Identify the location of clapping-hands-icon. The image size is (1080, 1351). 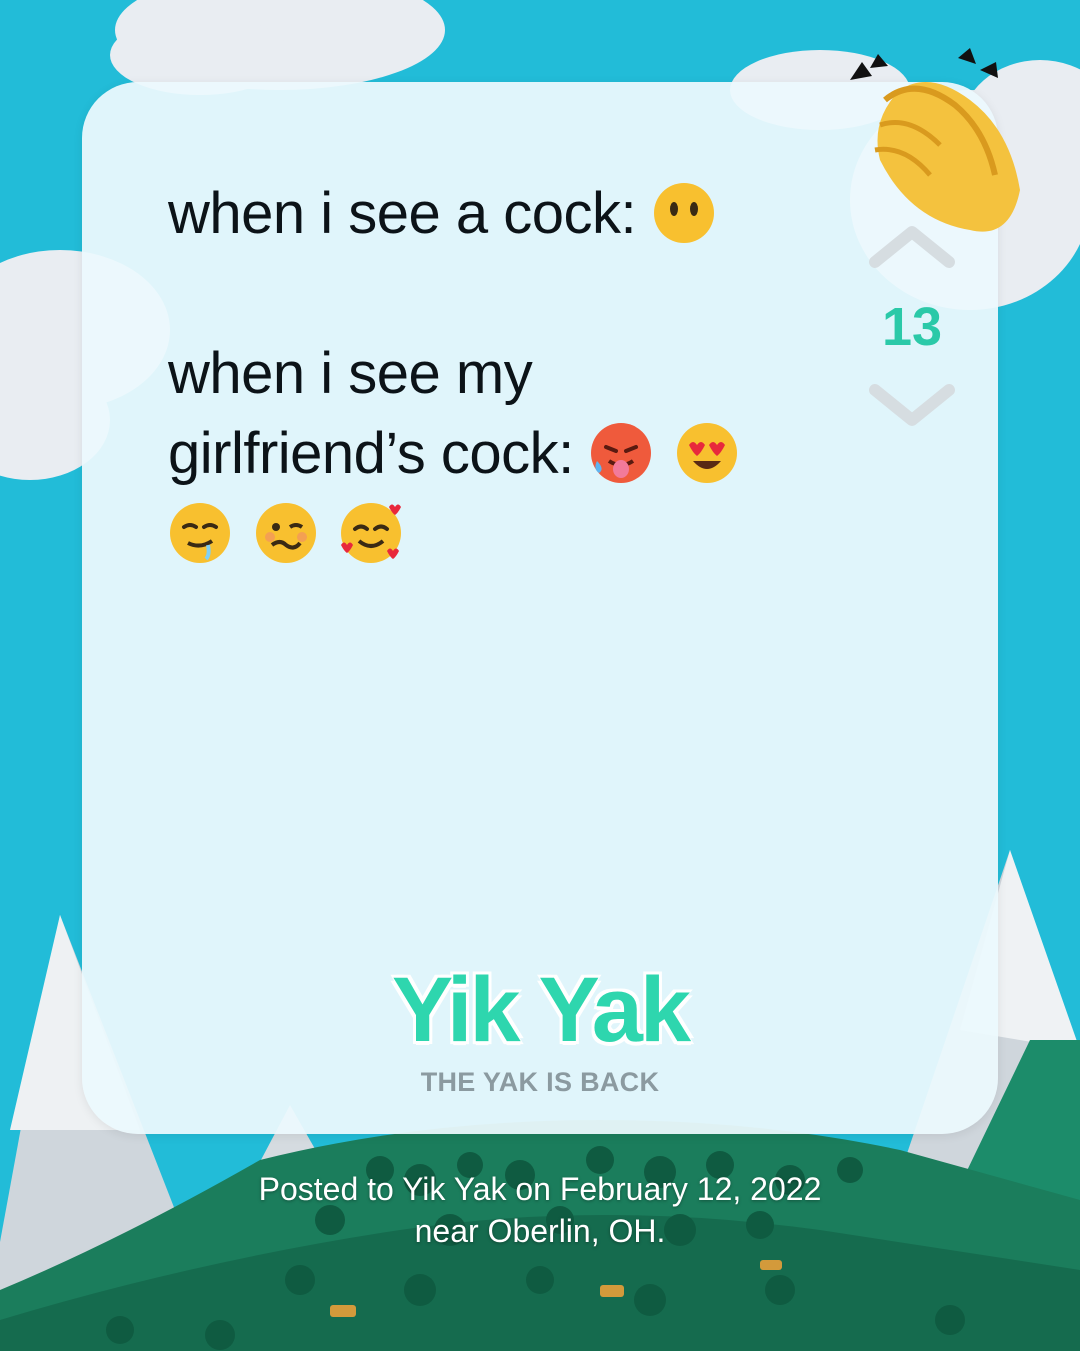
(935, 140).